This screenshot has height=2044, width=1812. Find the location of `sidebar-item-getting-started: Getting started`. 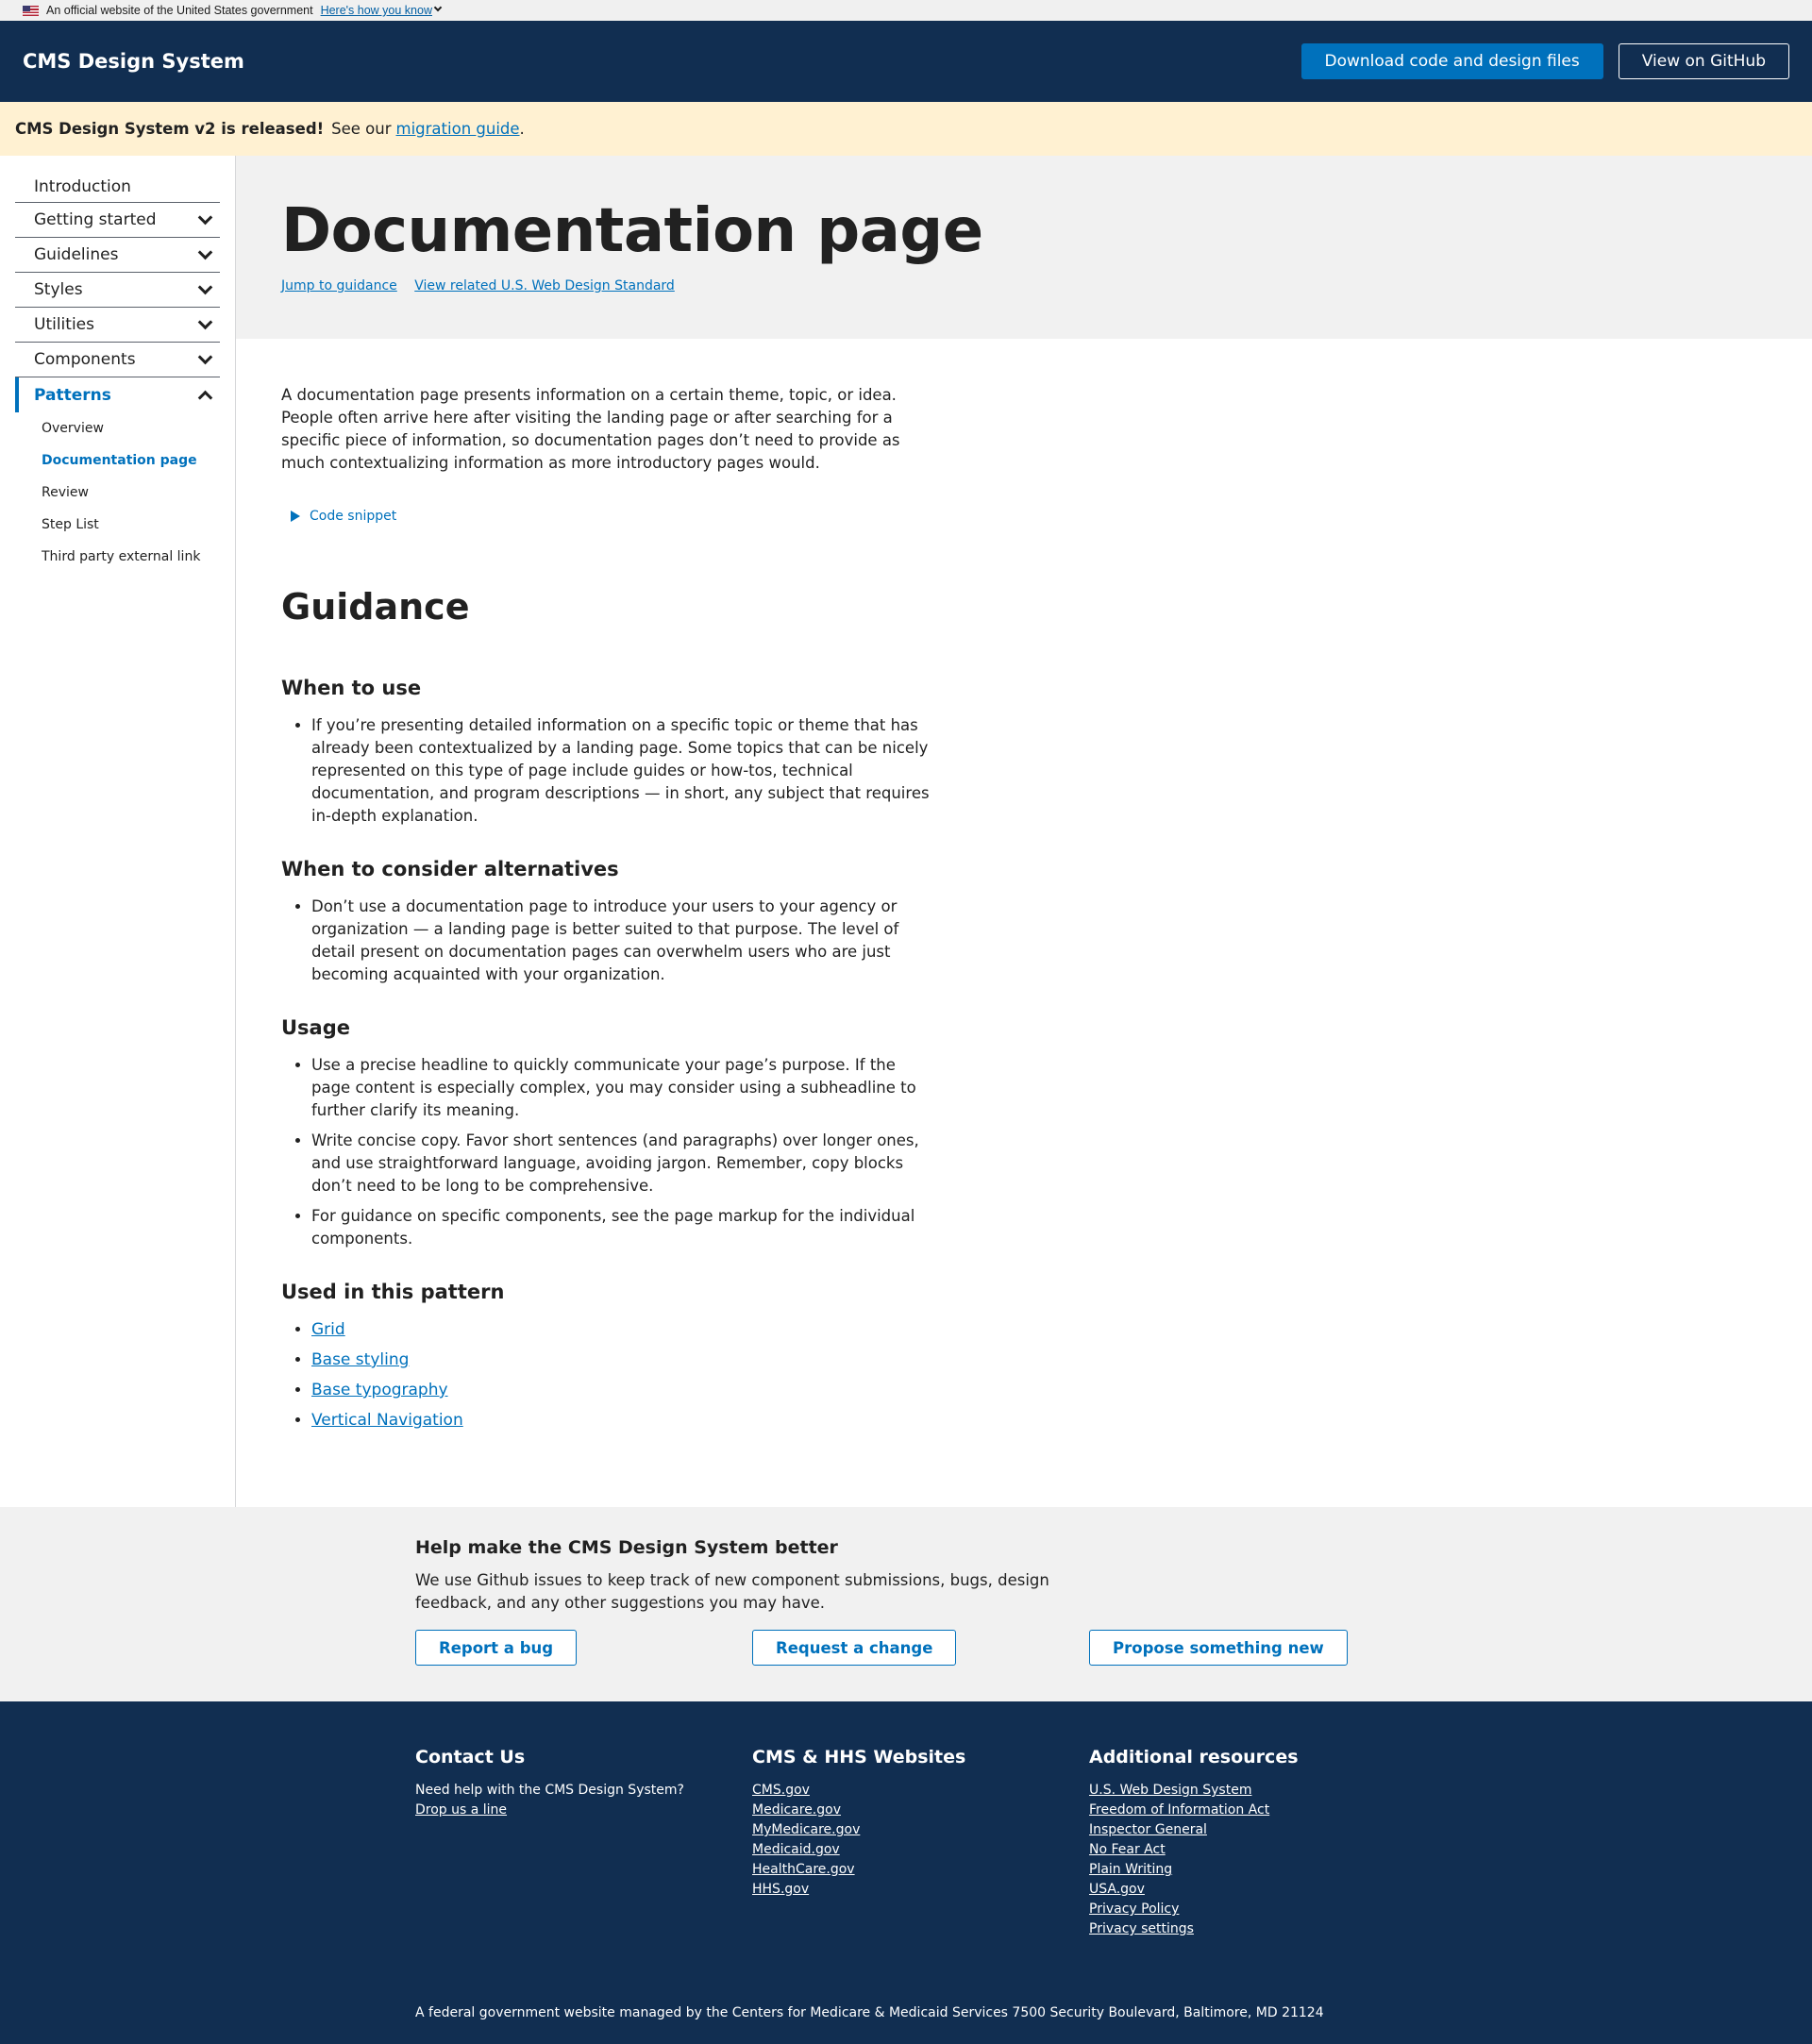

sidebar-item-getting-started: Getting started is located at coordinates (118, 220).